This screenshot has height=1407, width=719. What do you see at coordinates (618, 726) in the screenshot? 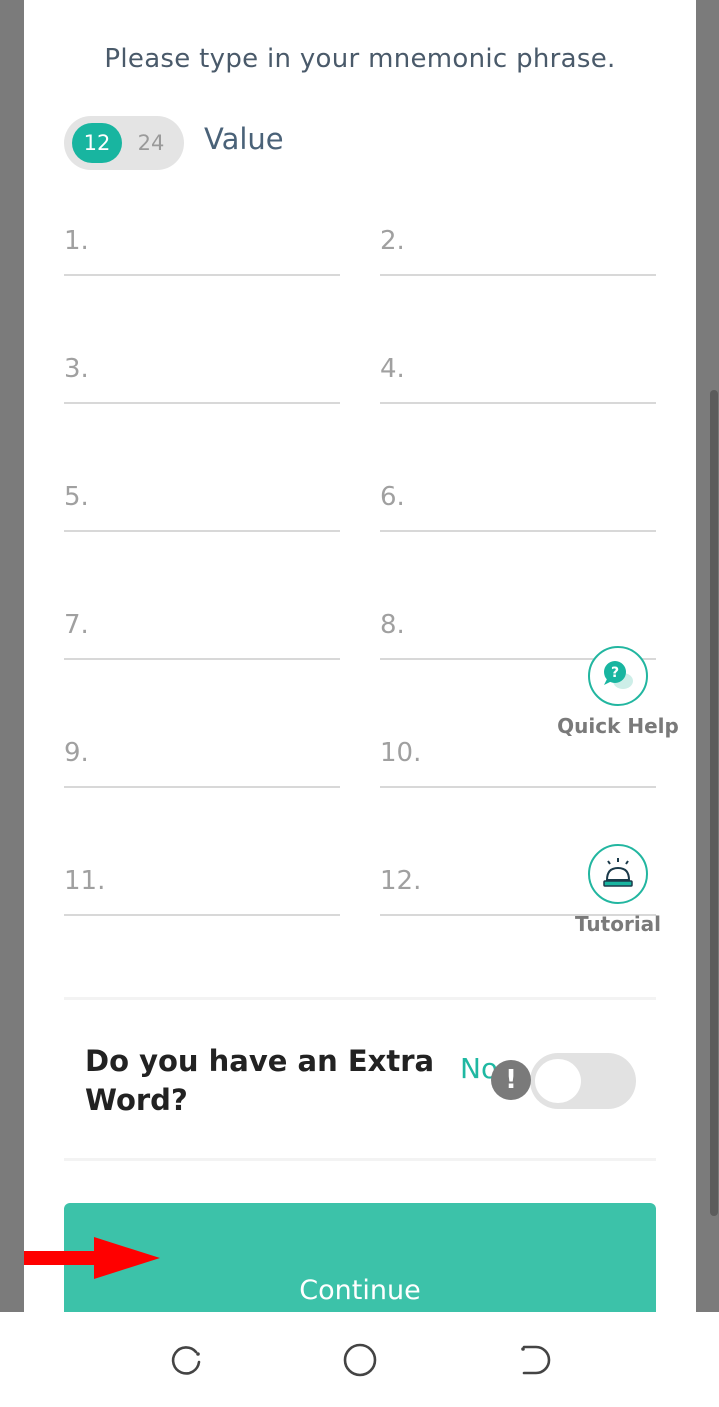
I see `quick-help-label: Quick Help` at bounding box center [618, 726].